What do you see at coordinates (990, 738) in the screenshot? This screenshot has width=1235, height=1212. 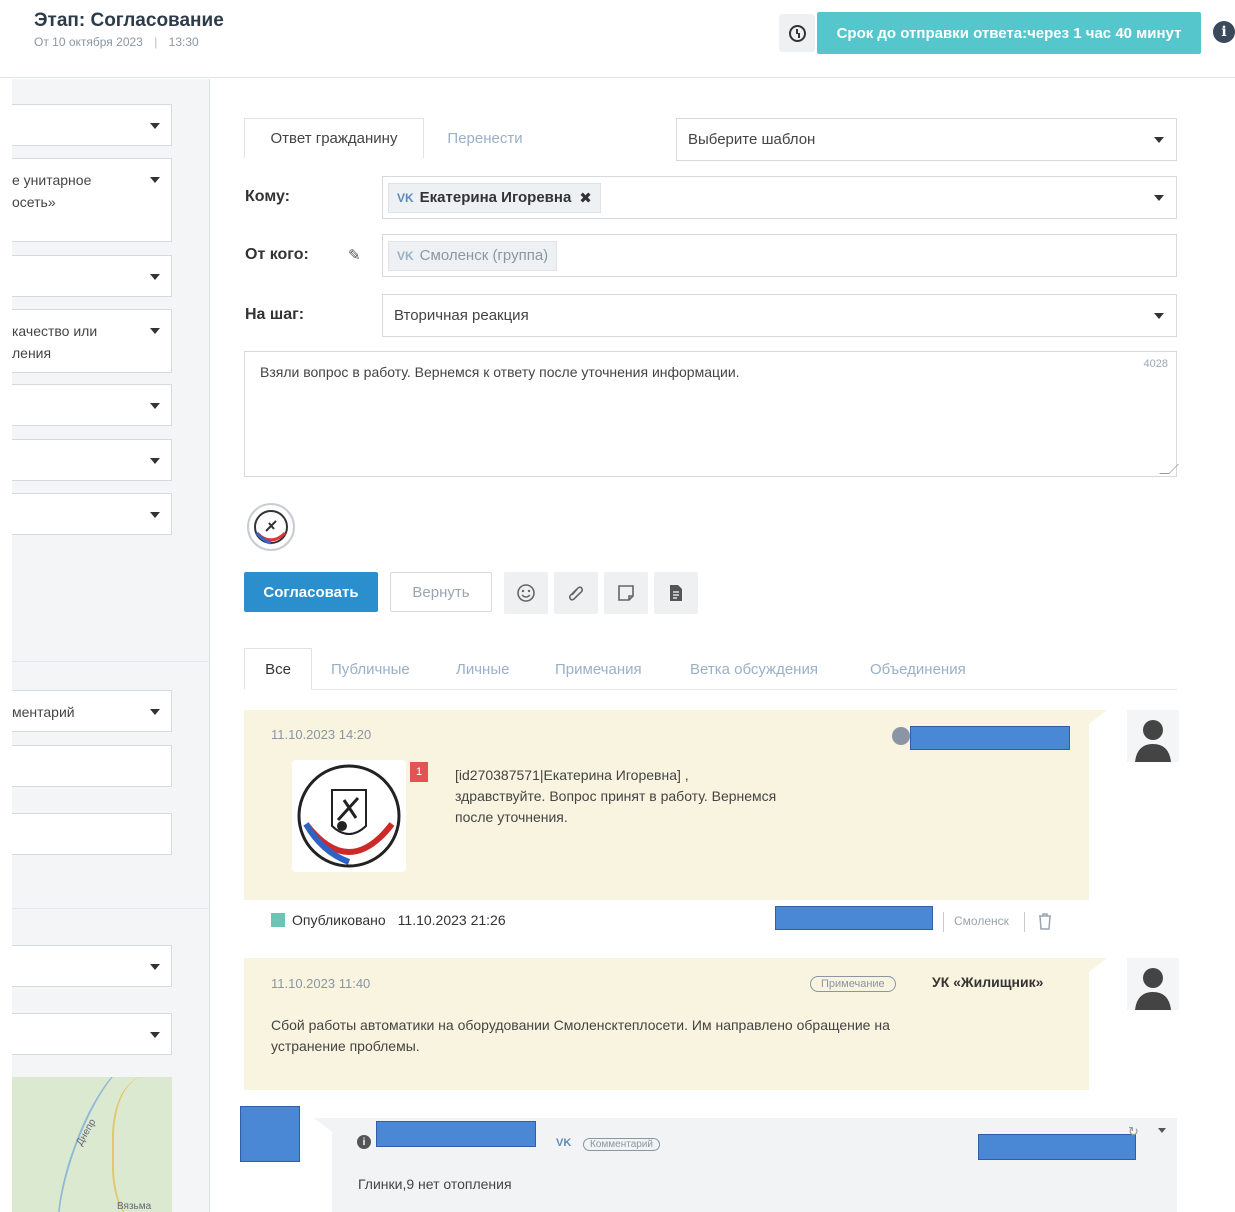 I see `redacted-author` at bounding box center [990, 738].